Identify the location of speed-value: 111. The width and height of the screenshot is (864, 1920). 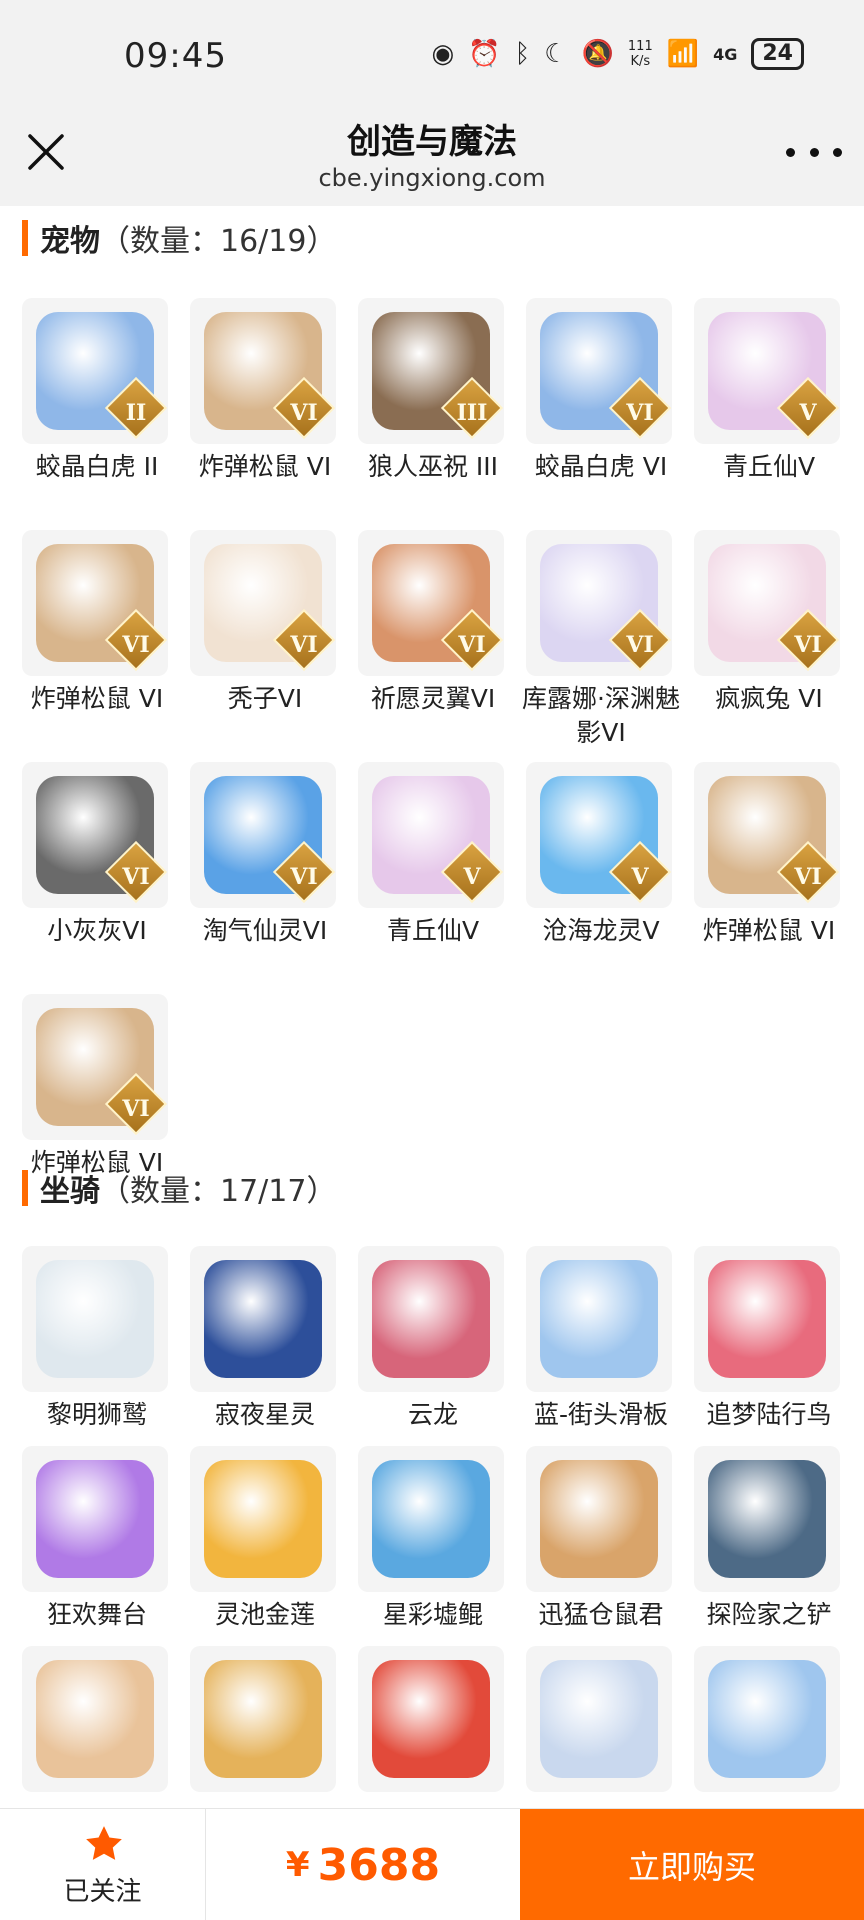
(640, 46).